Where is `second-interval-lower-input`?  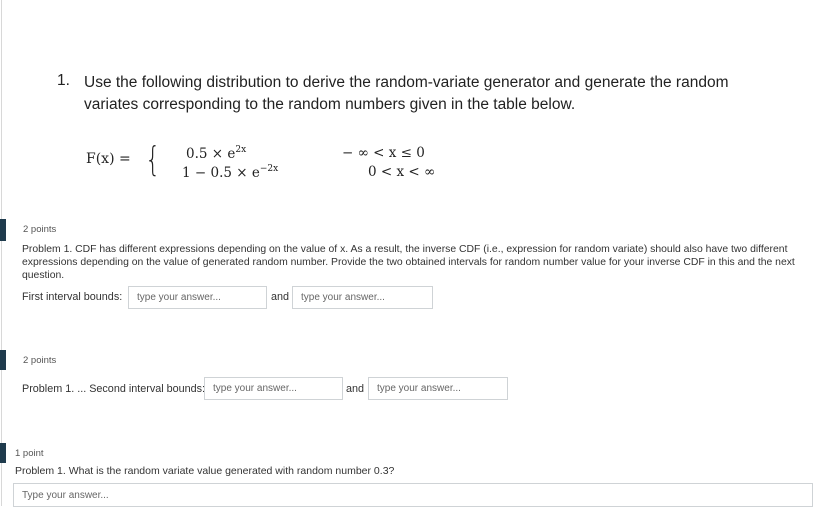 second-interval-lower-input is located at coordinates (273, 388).